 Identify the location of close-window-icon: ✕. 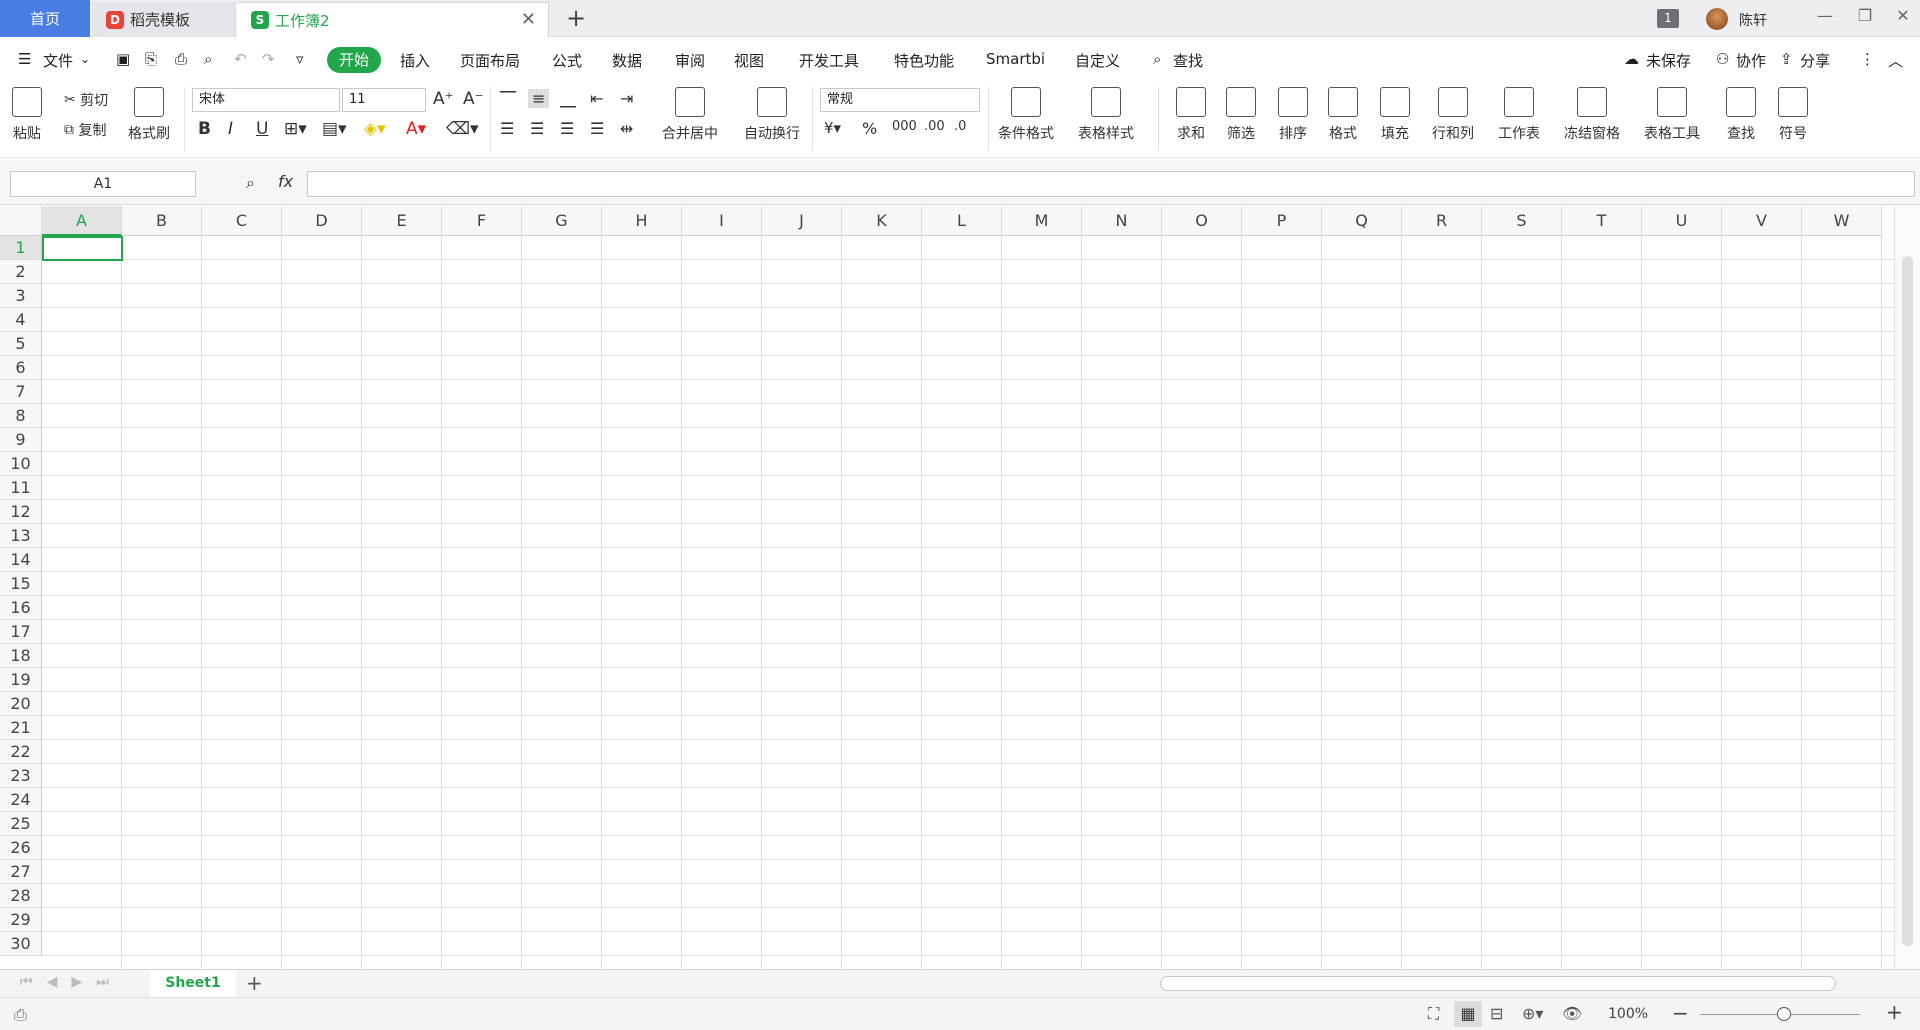
(1903, 15).